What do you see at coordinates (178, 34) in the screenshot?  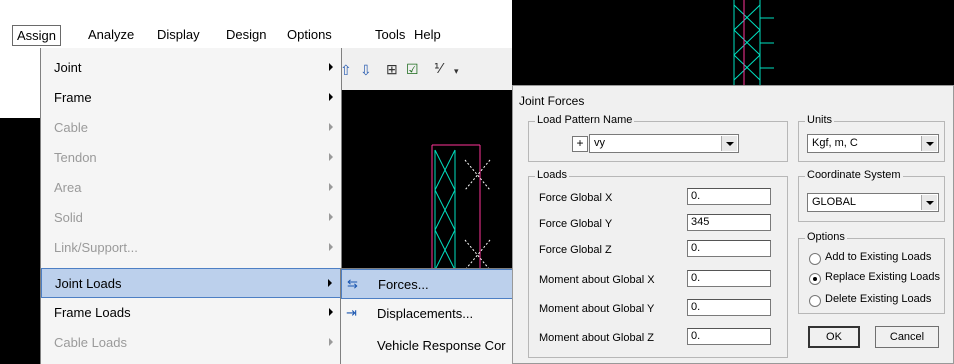 I see `menu-display: Display` at bounding box center [178, 34].